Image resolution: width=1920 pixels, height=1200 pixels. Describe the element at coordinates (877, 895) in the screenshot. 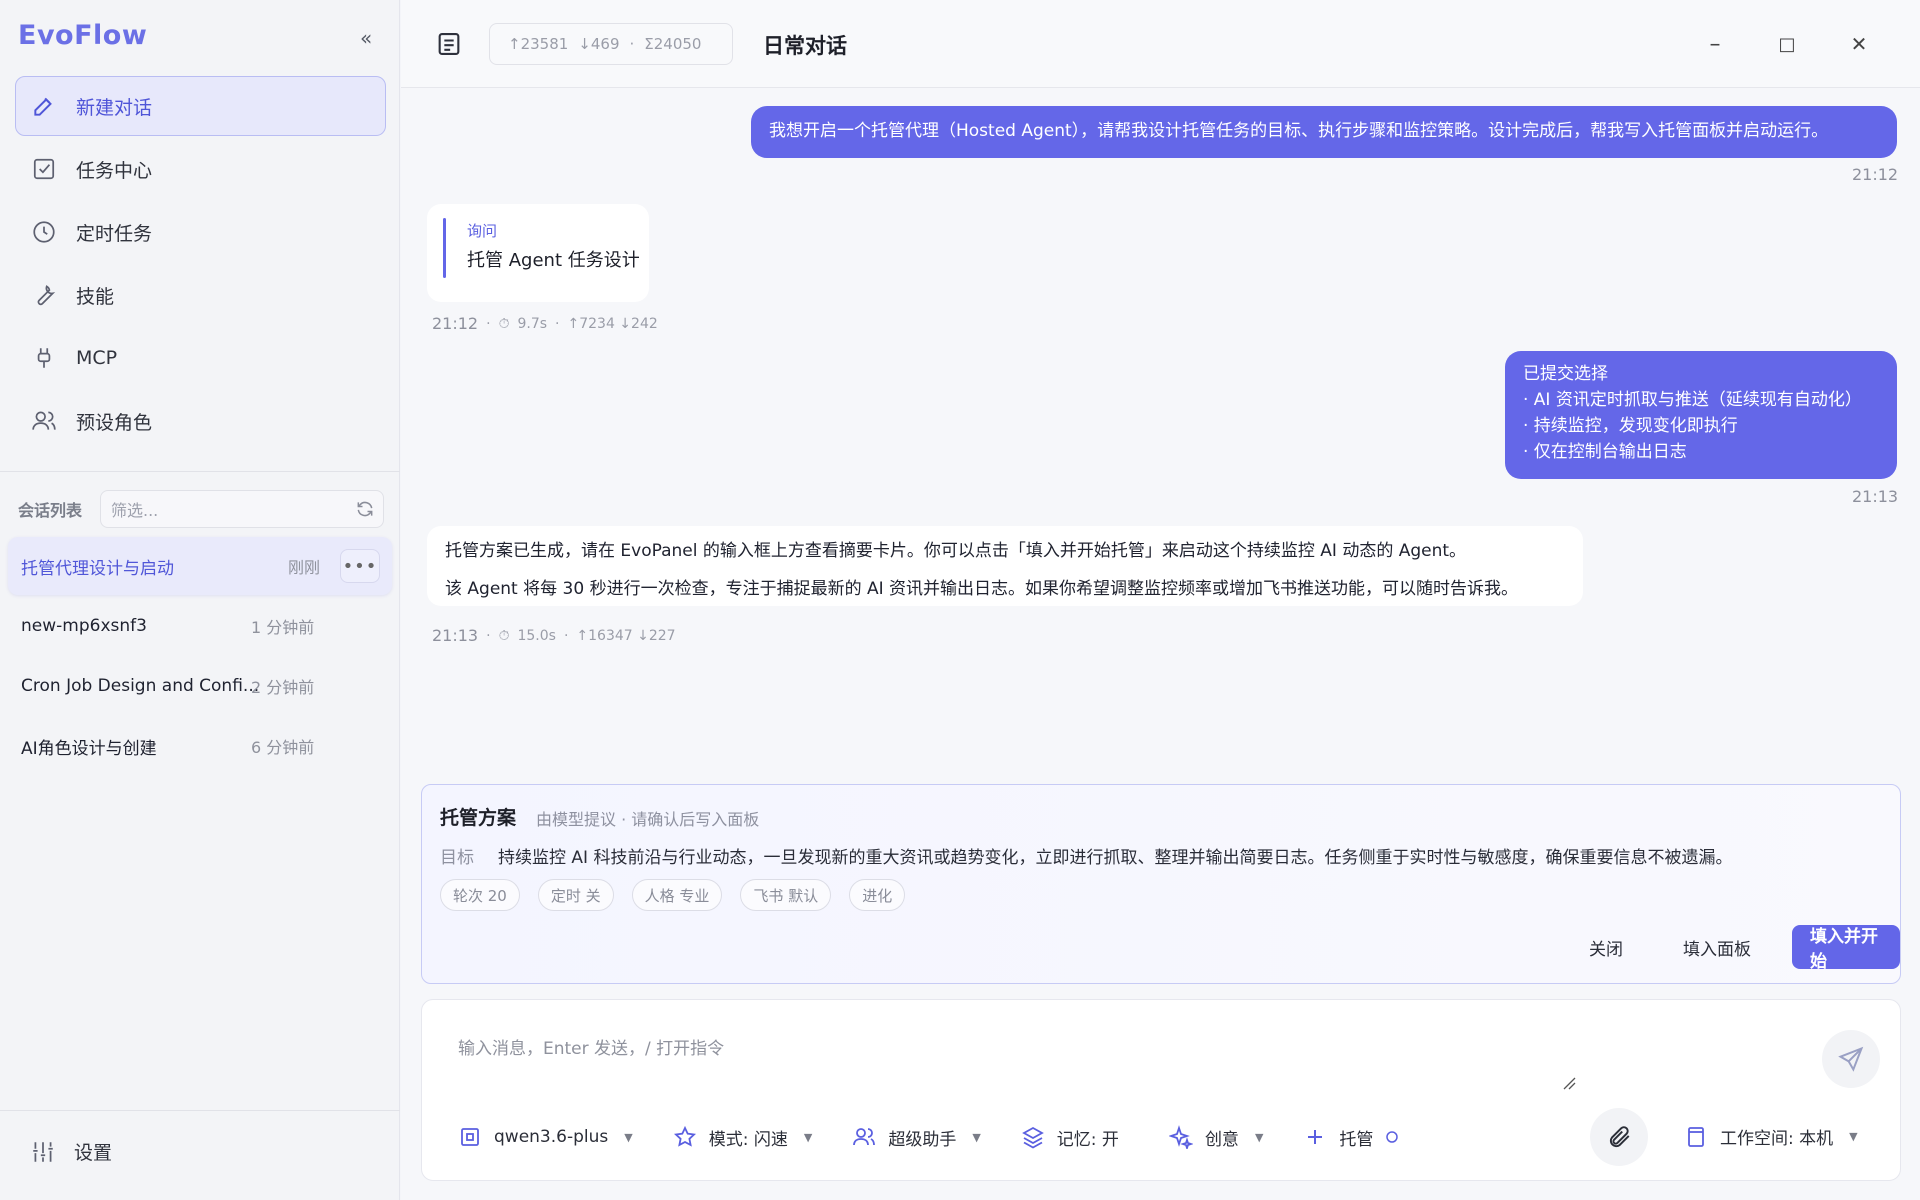

I see `plan-chip: 进化` at that location.